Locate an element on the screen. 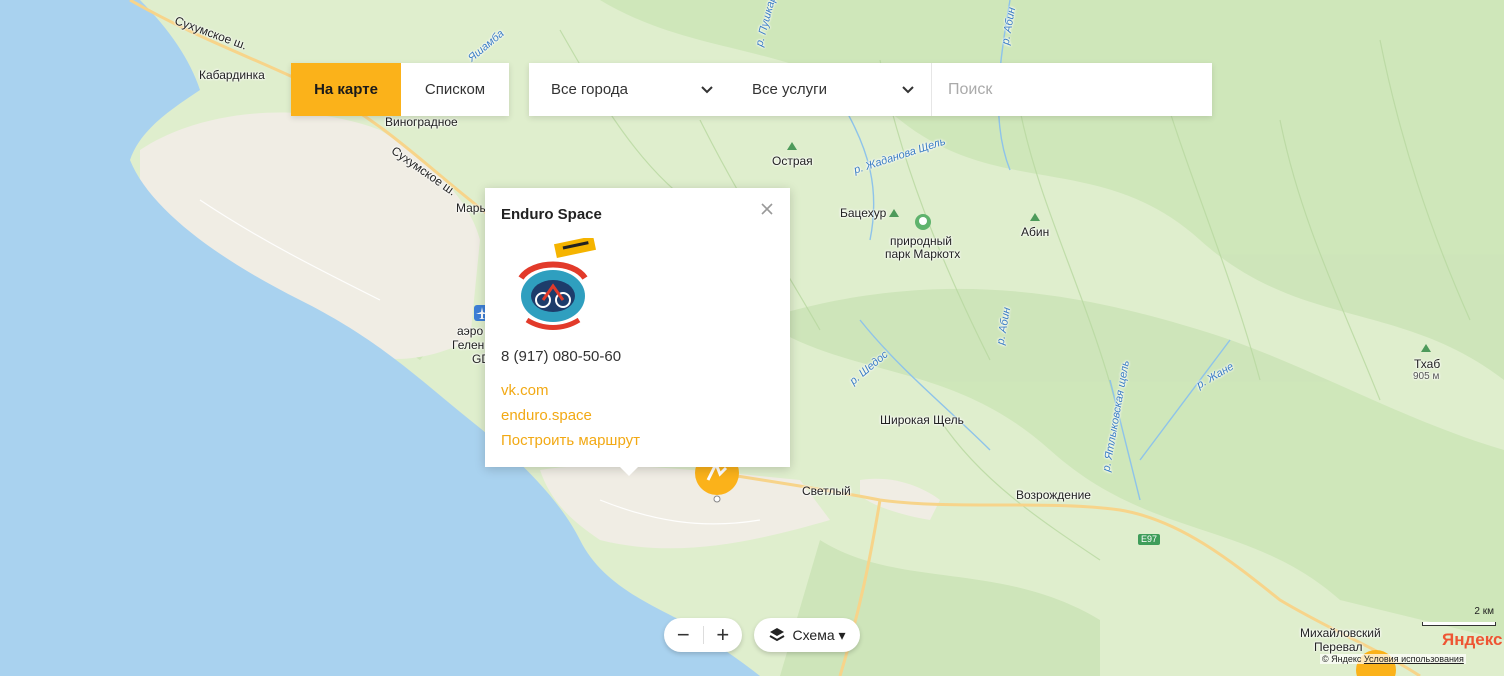 This screenshot has width=1504, height=676. route-link: Построить маршрут is located at coordinates (570, 440).